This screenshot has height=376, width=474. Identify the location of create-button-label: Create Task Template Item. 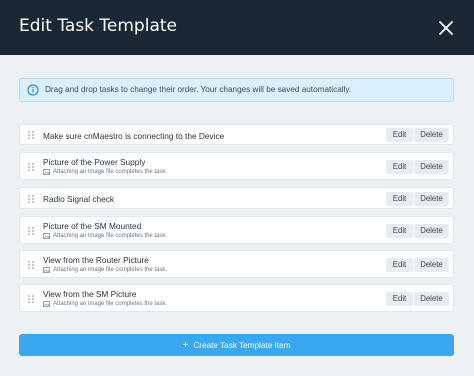
(242, 345).